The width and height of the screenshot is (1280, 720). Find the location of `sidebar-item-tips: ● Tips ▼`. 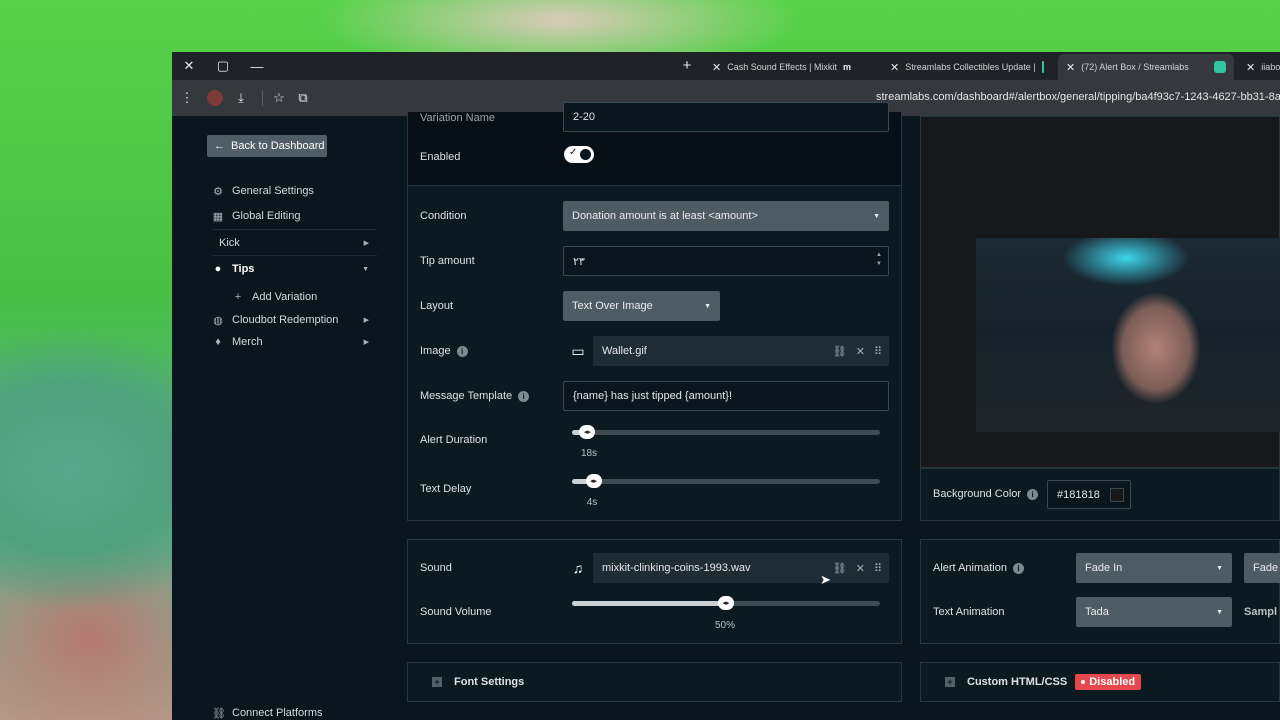

sidebar-item-tips: ● Tips ▼ is located at coordinates (294, 269).